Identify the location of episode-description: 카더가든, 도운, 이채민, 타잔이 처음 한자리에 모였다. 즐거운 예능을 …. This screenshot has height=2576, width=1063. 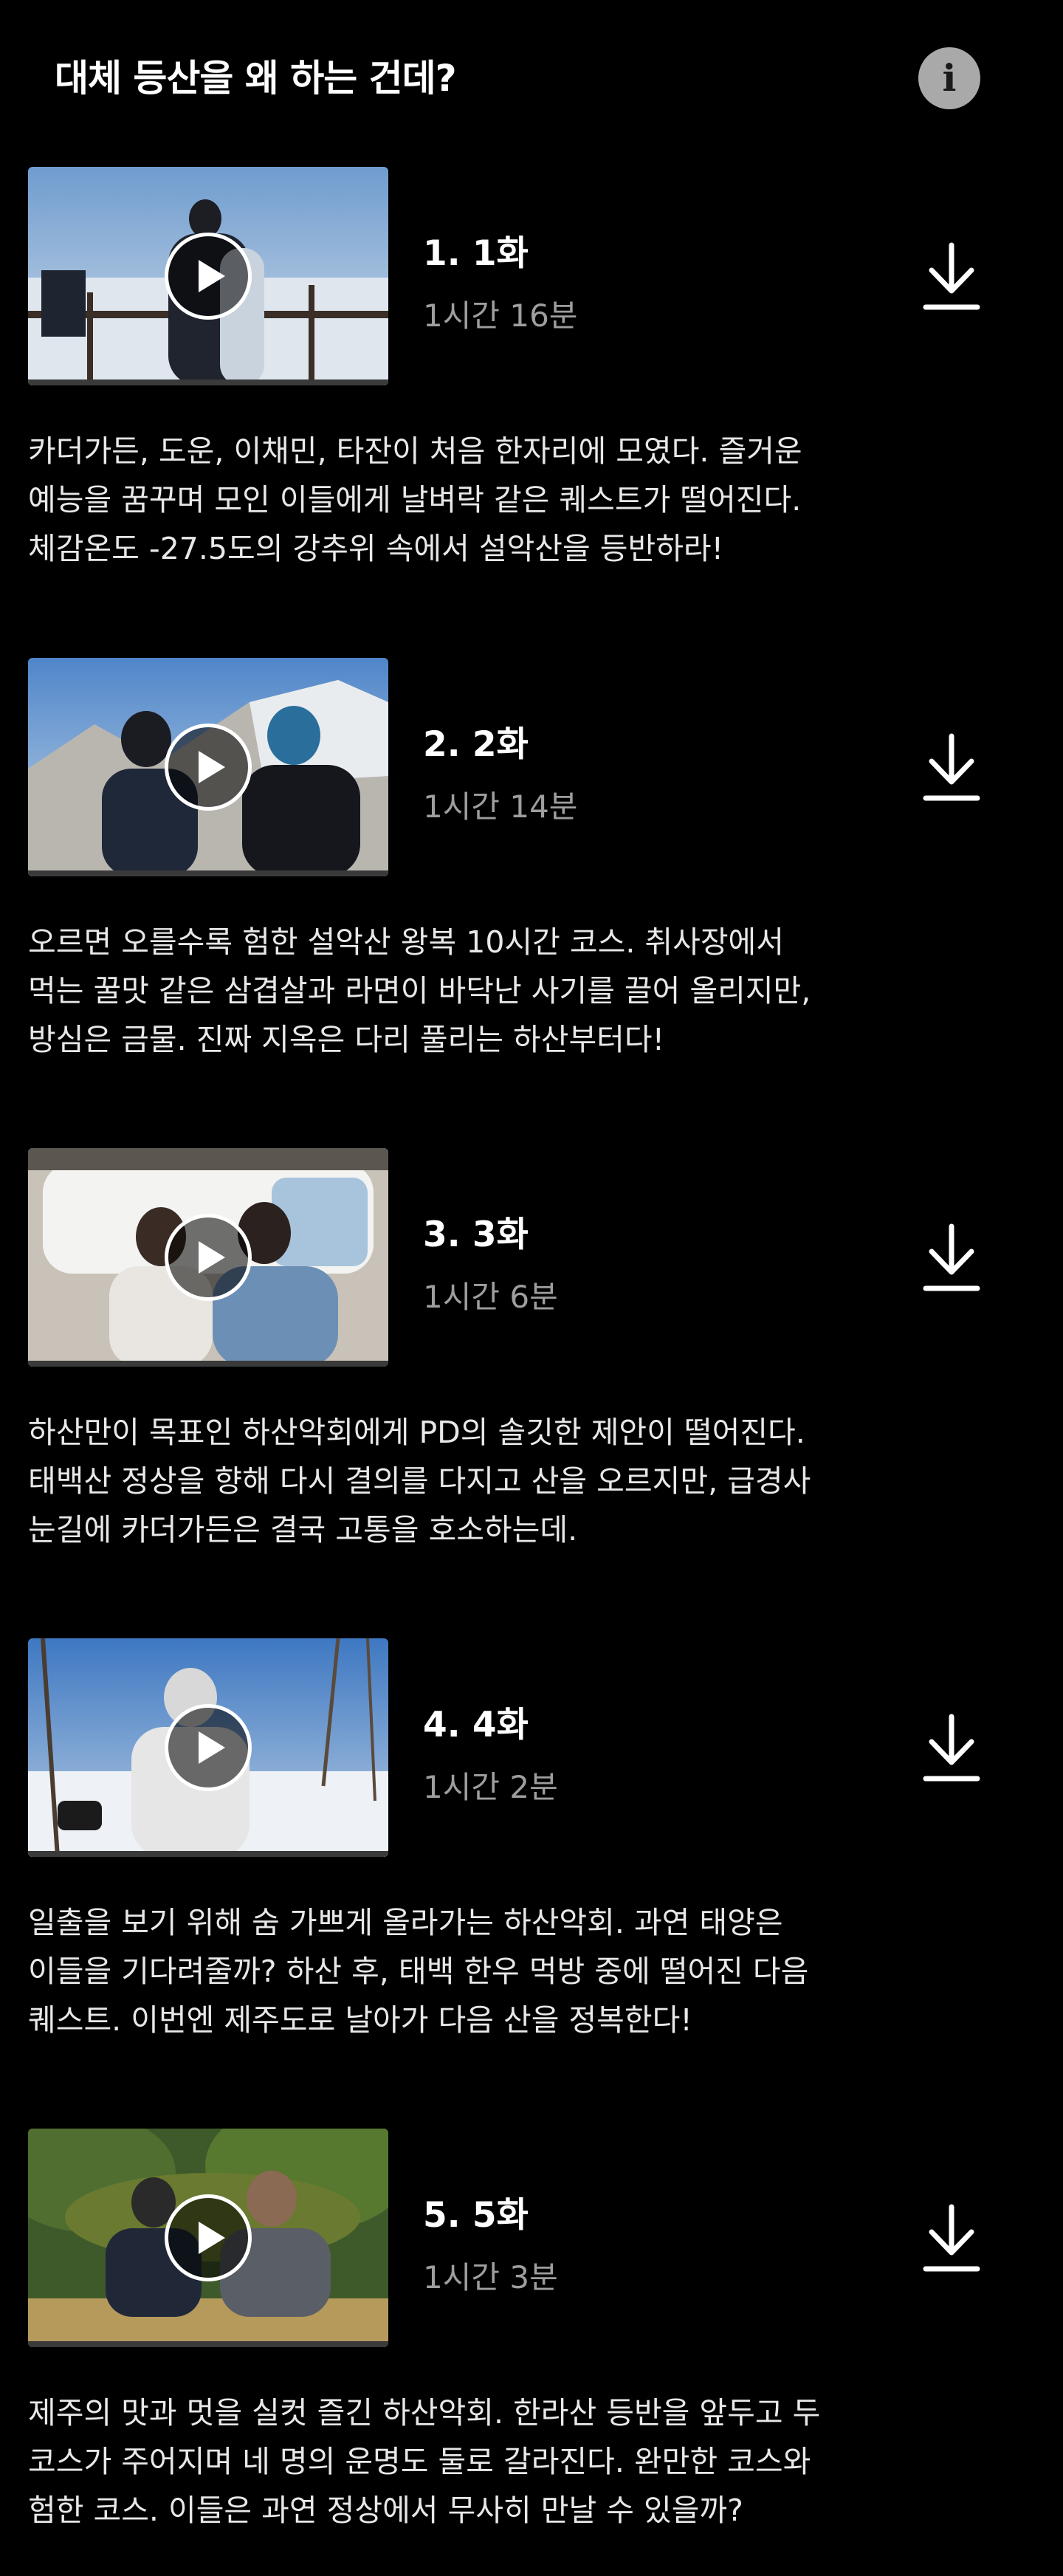
(415, 499).